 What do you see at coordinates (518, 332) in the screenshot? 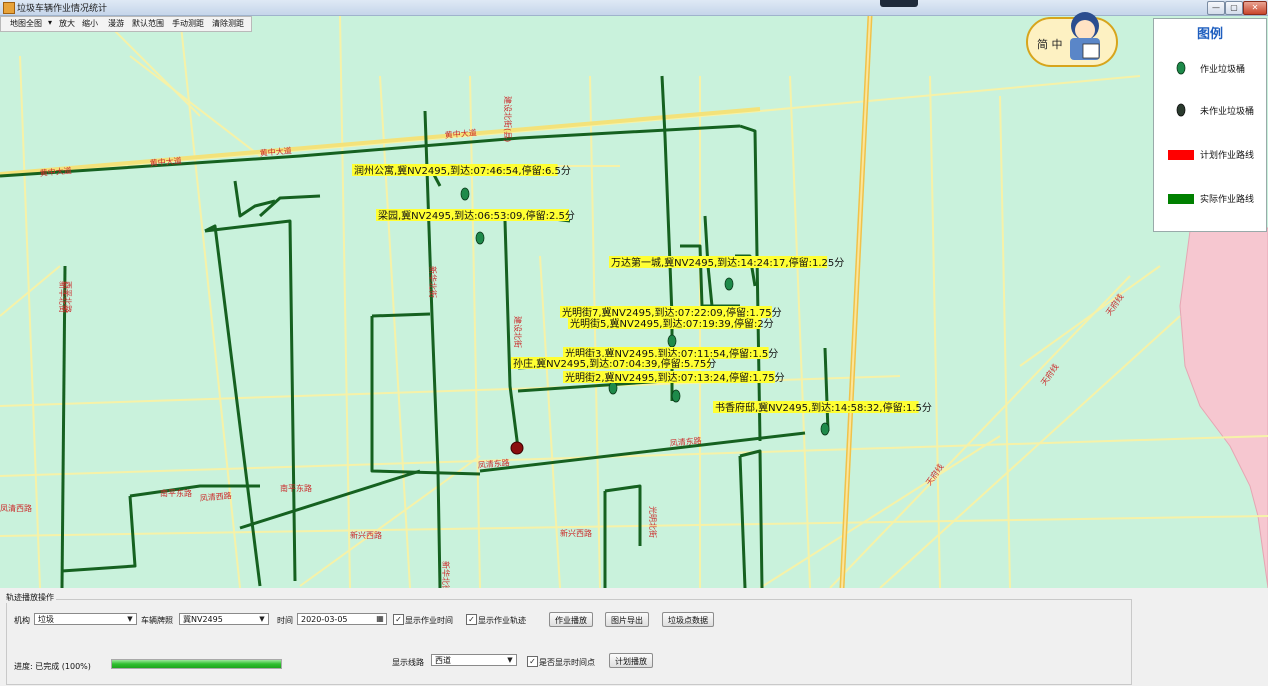
I see `street-label: 建设北街` at bounding box center [518, 332].